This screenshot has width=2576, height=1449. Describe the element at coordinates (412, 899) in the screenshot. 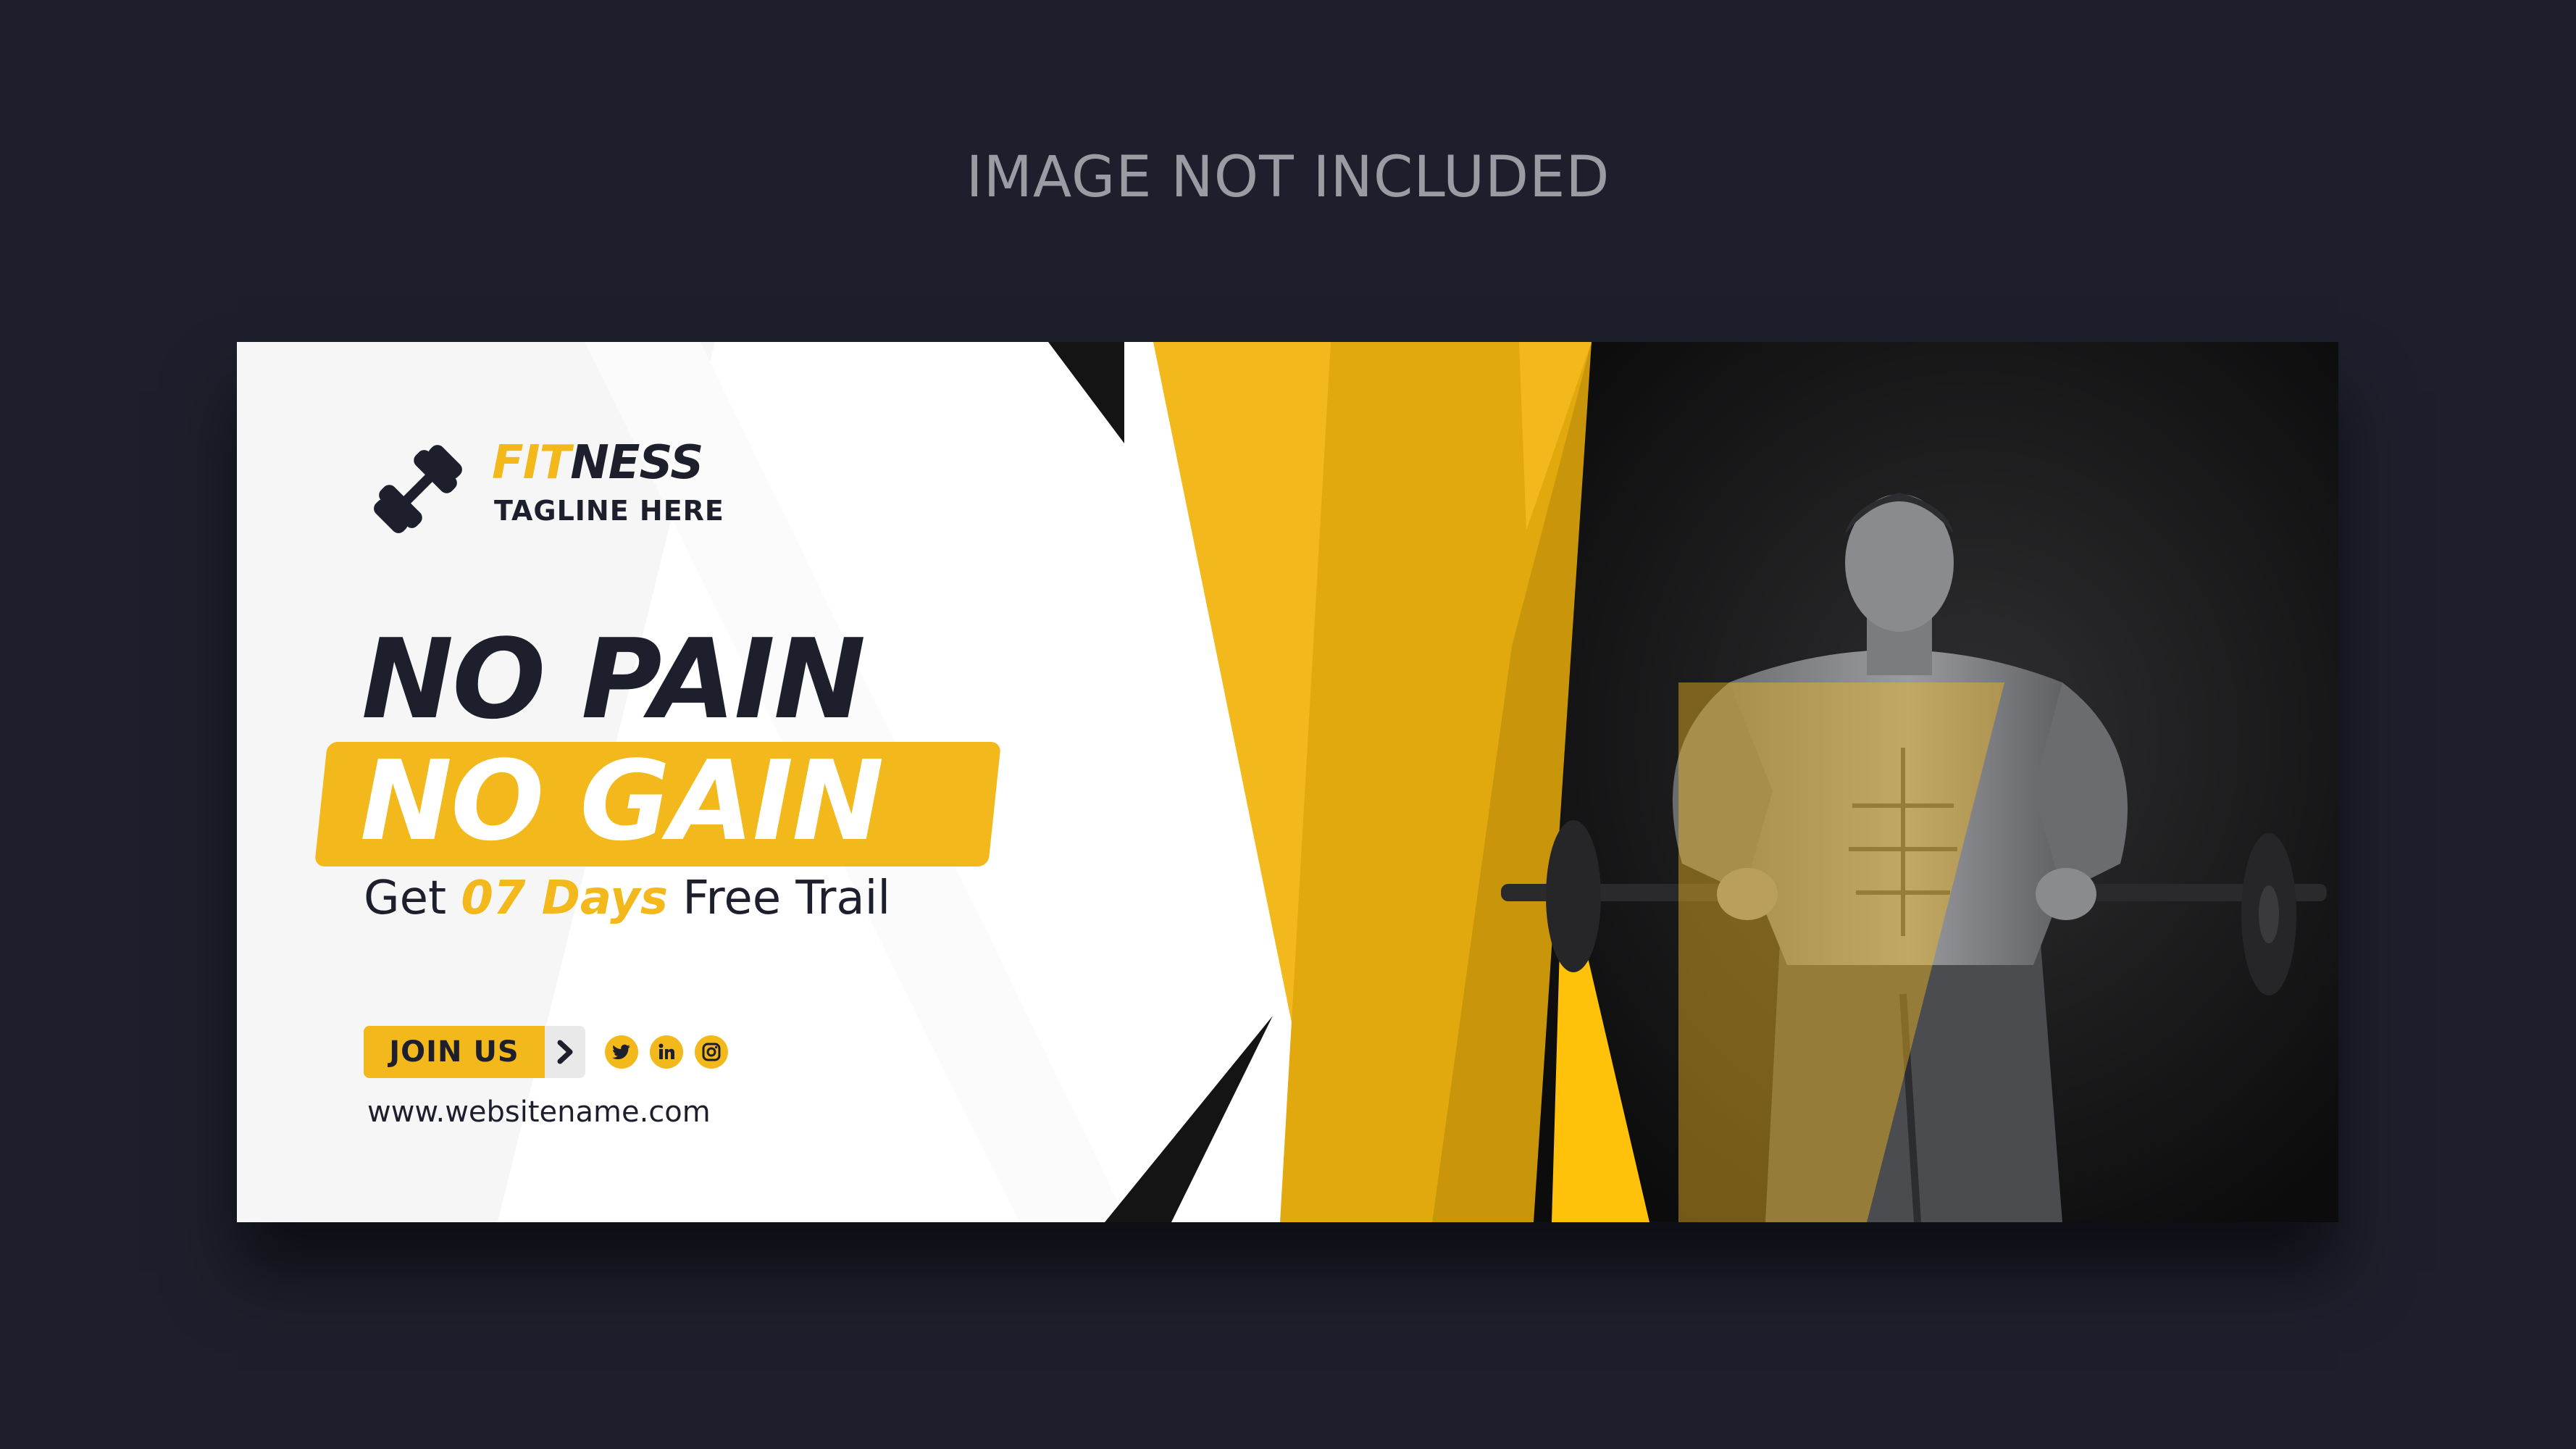

I see `offer-prefix: Get` at that location.